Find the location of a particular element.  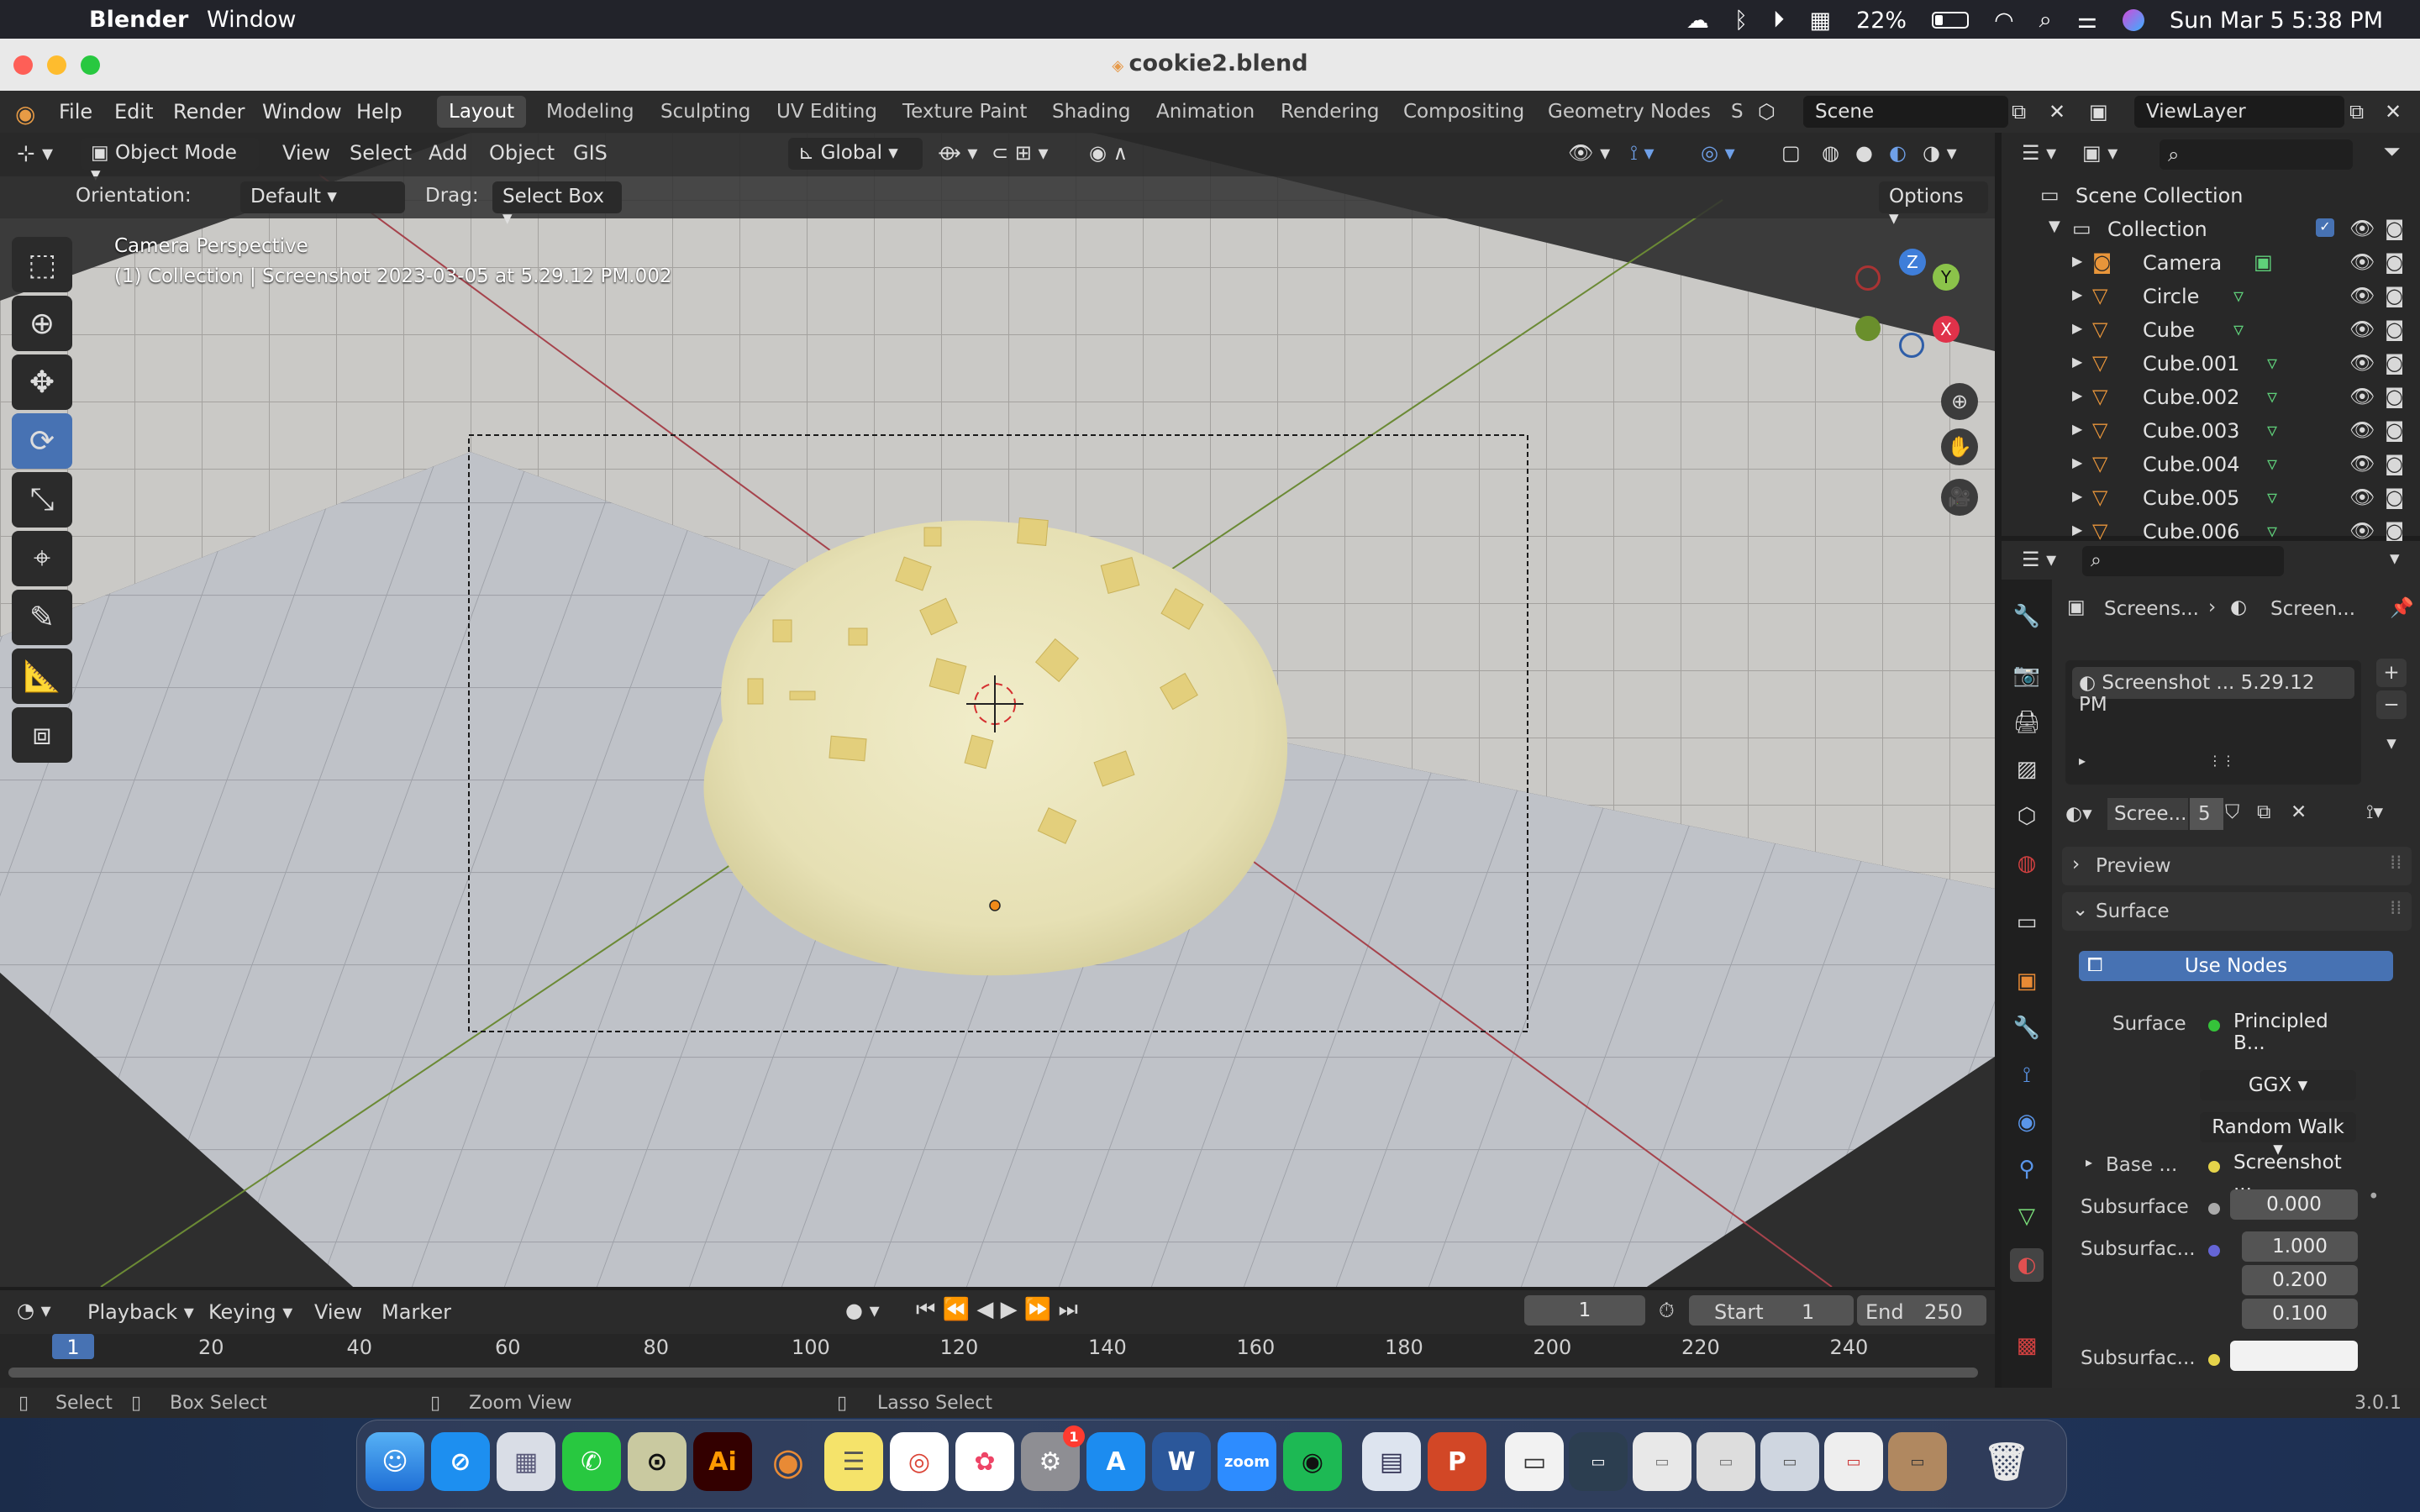

menu-window: Window is located at coordinates (302, 111).